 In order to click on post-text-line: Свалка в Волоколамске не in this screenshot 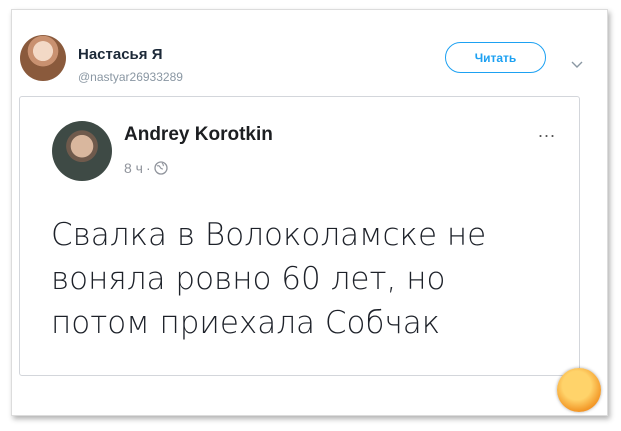, I will do `click(269, 235)`.